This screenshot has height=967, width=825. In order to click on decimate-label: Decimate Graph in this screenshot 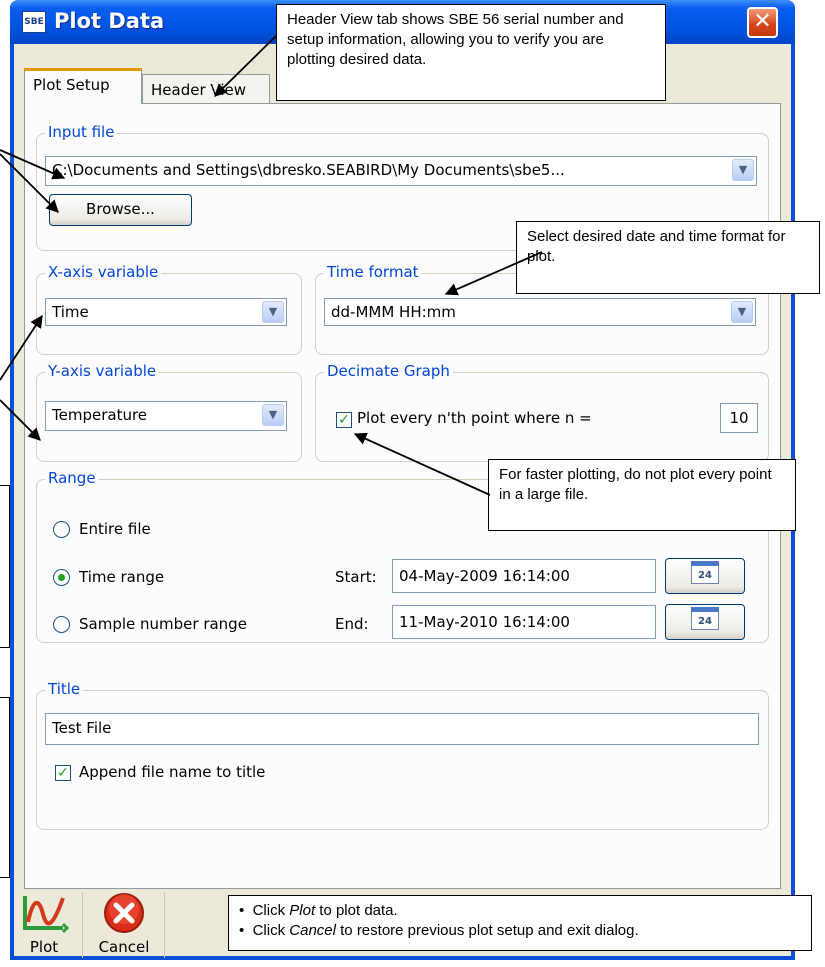, I will do `click(388, 371)`.